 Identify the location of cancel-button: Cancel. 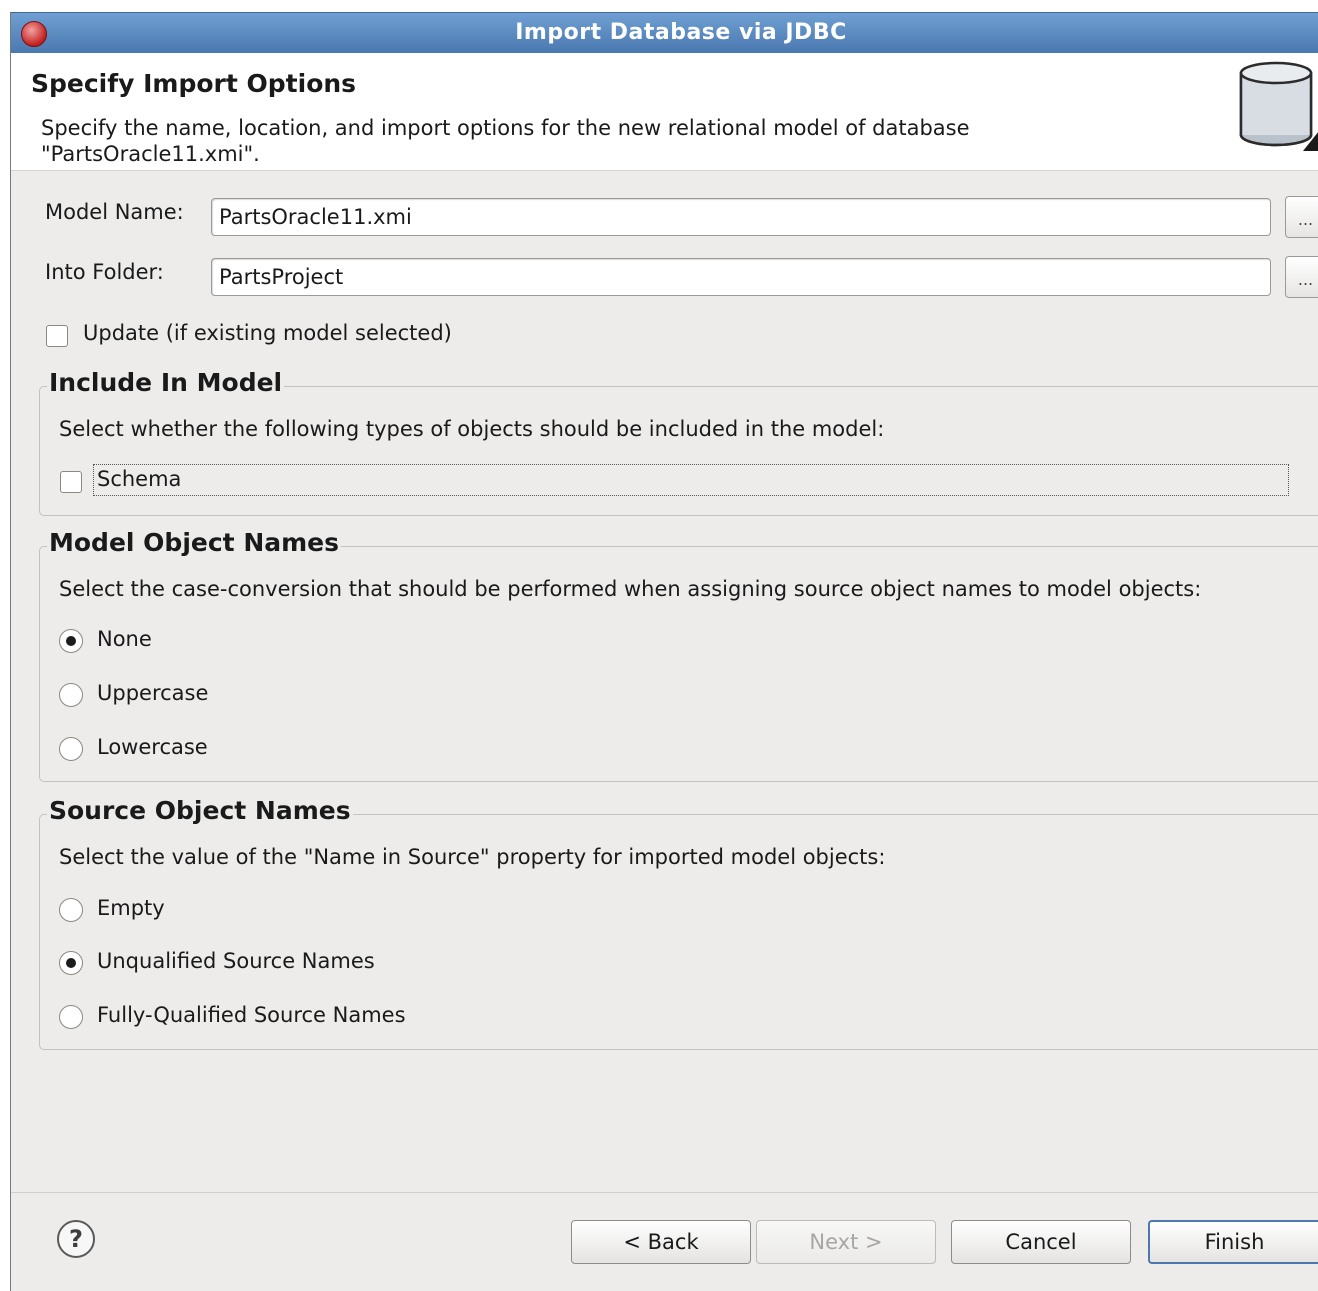
(1041, 1242).